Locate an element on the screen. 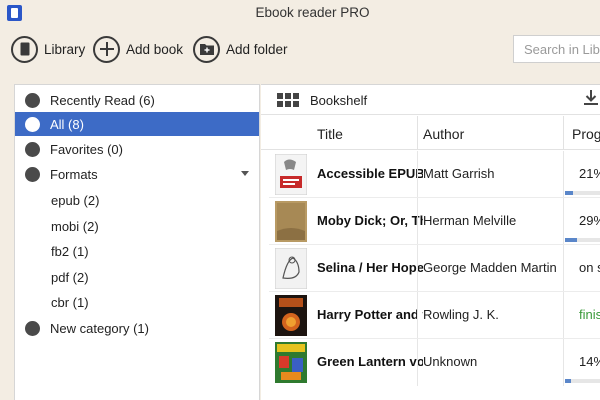  search-input is located at coordinates (556, 49).